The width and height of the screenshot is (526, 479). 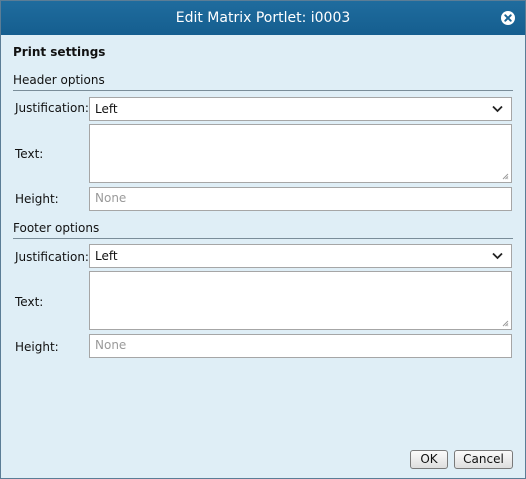 What do you see at coordinates (300, 153) in the screenshot?
I see `header-text-area` at bounding box center [300, 153].